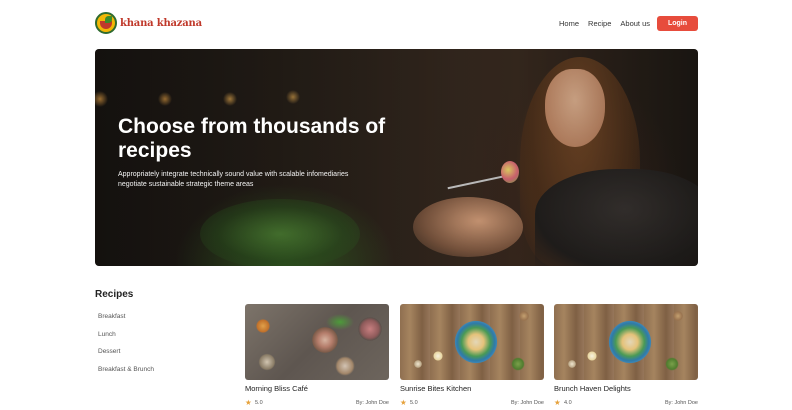 This screenshot has width=792, height=410. I want to click on recipe-card: Sunrise Bites Kitchen ★ 5.0 By: John Doe, so click(472, 355).